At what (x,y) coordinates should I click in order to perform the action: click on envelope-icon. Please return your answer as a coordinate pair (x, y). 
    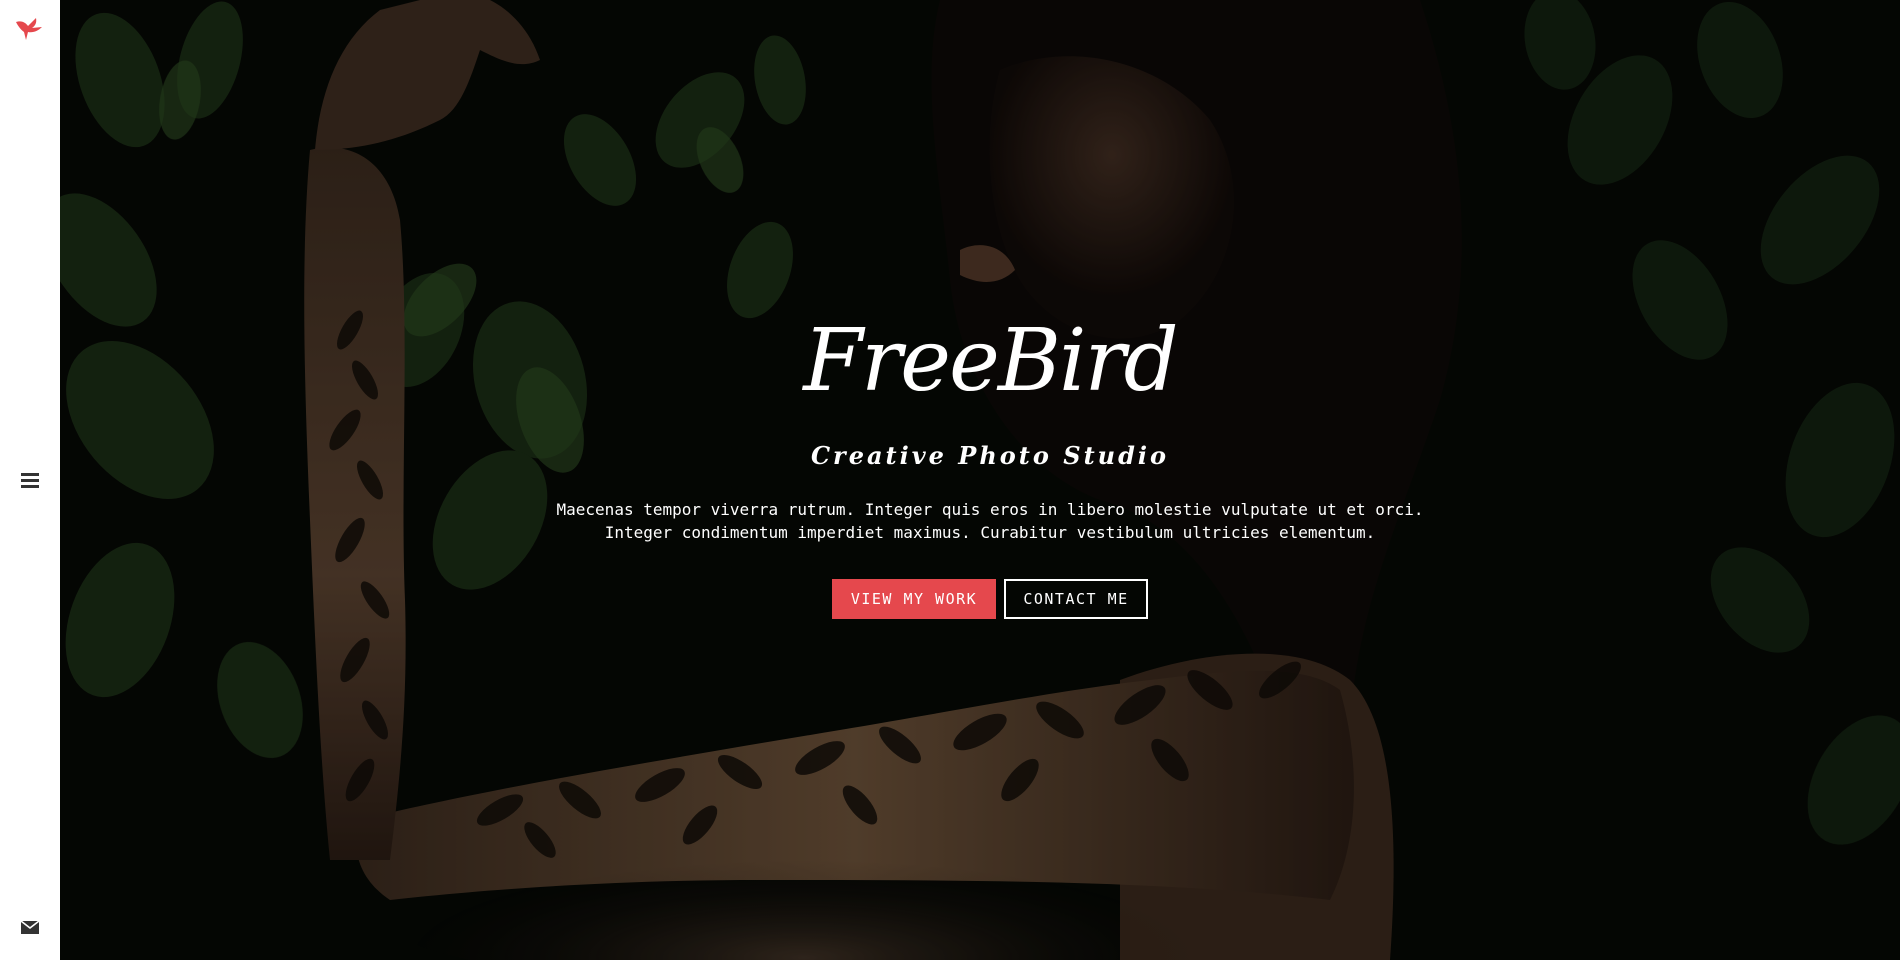
    Looking at the image, I should click on (30, 927).